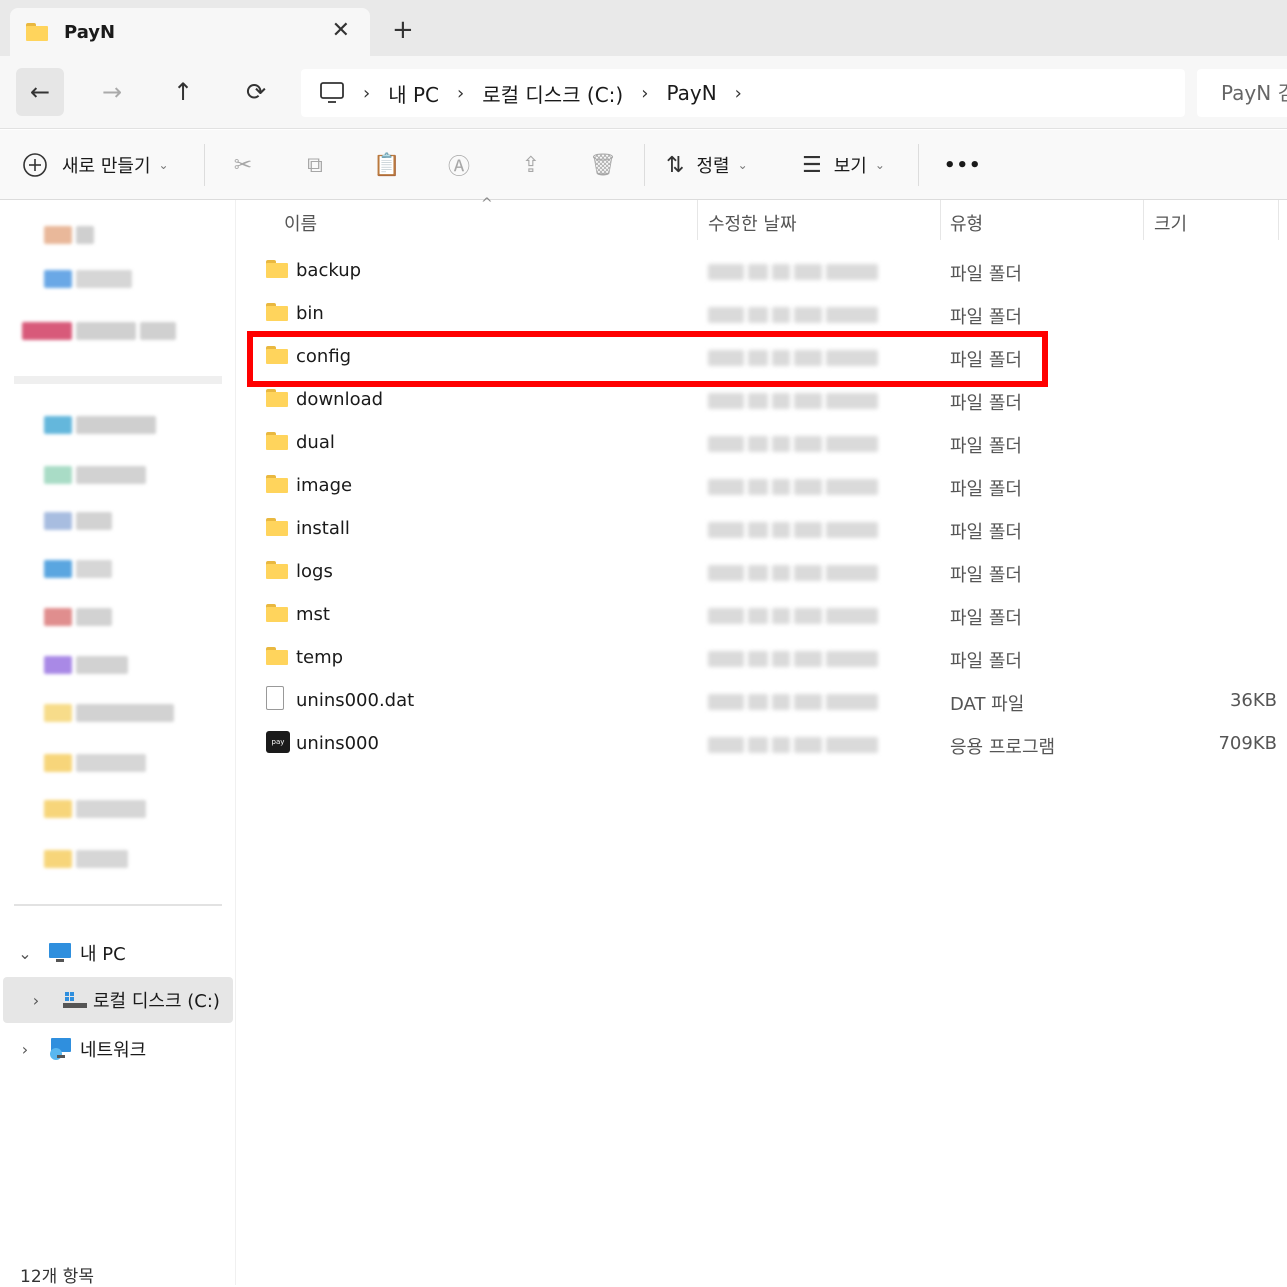 This screenshot has width=1287, height=1287. Describe the element at coordinates (531, 165) in the screenshot. I see `share-button: ⇪` at that location.